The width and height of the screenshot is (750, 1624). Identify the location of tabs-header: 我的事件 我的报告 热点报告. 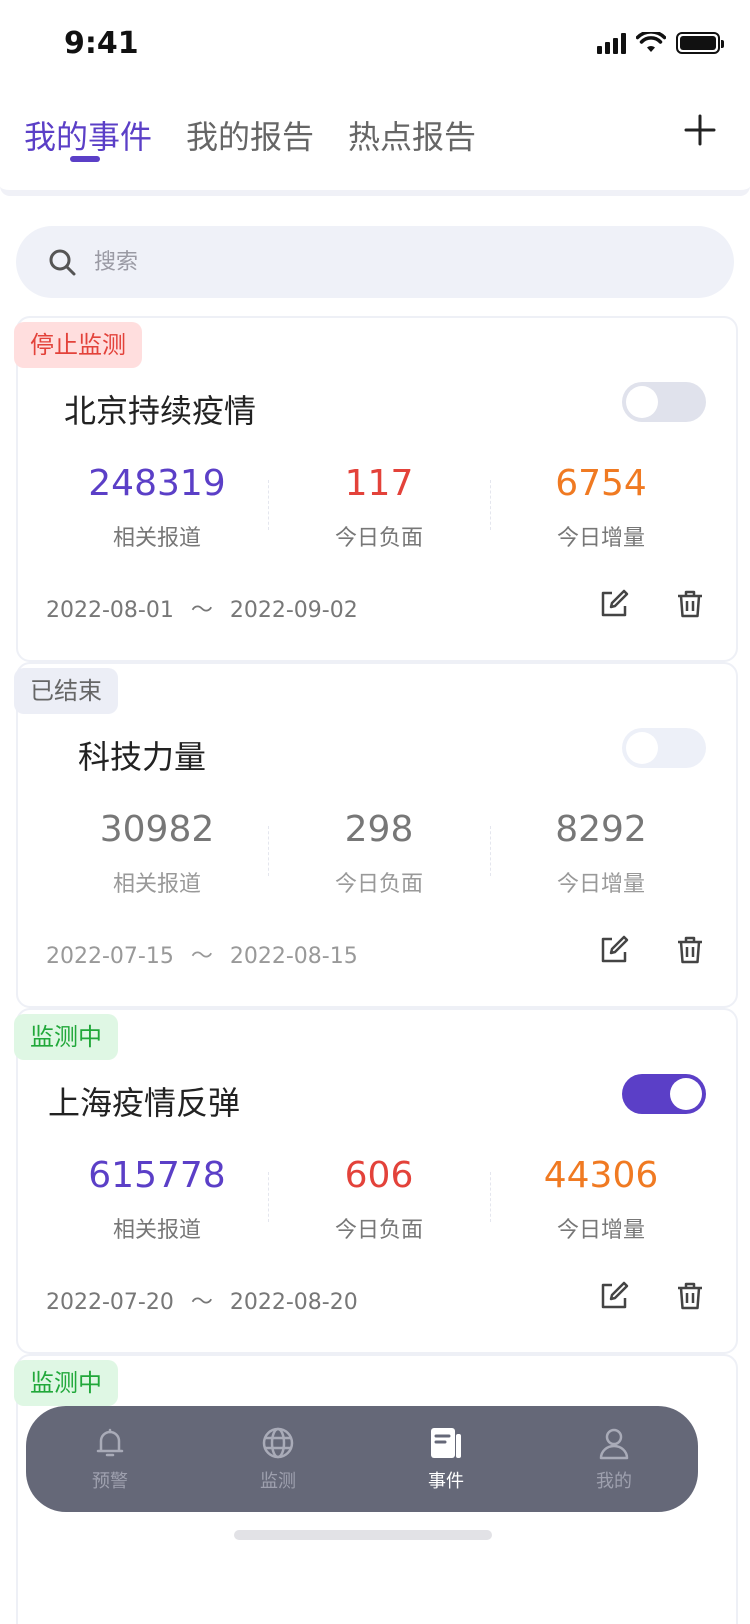
(375, 144).